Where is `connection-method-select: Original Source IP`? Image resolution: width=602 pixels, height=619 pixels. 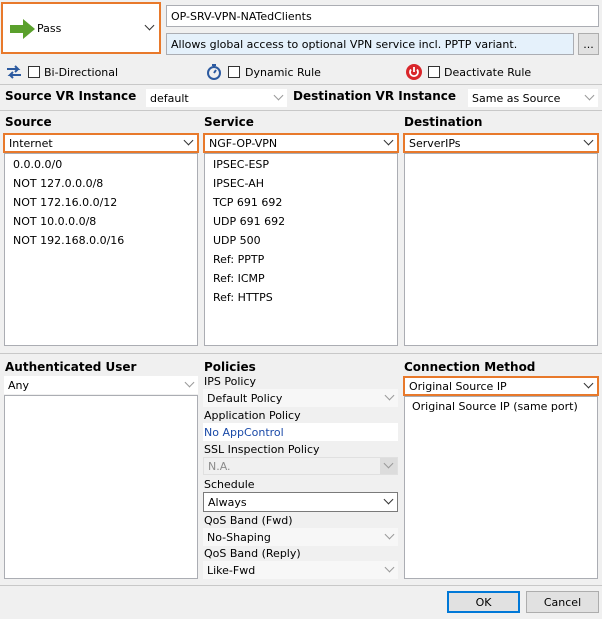 connection-method-select: Original Source IP is located at coordinates (501, 386).